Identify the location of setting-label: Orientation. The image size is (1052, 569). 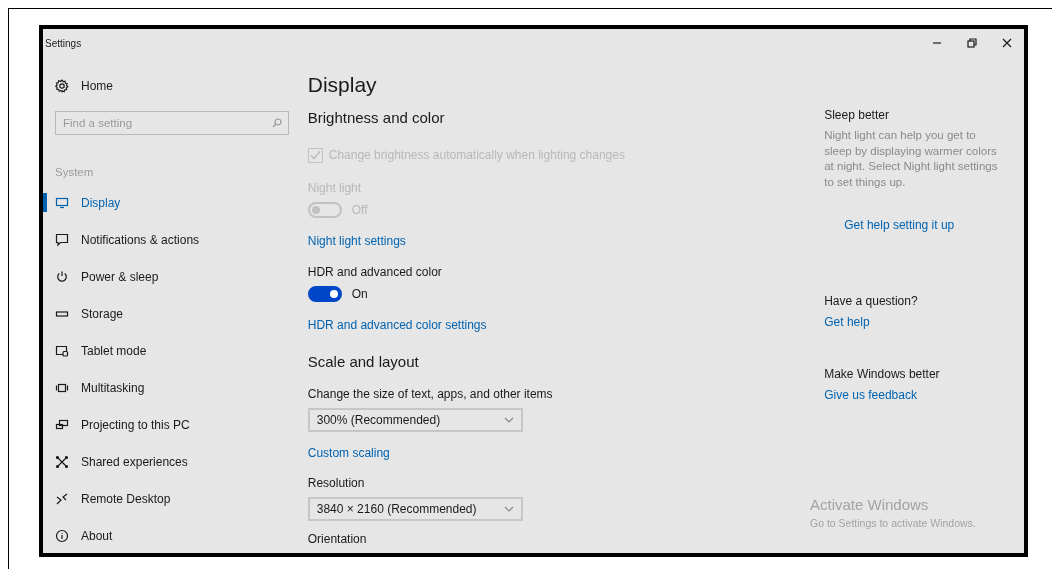
(337, 539).